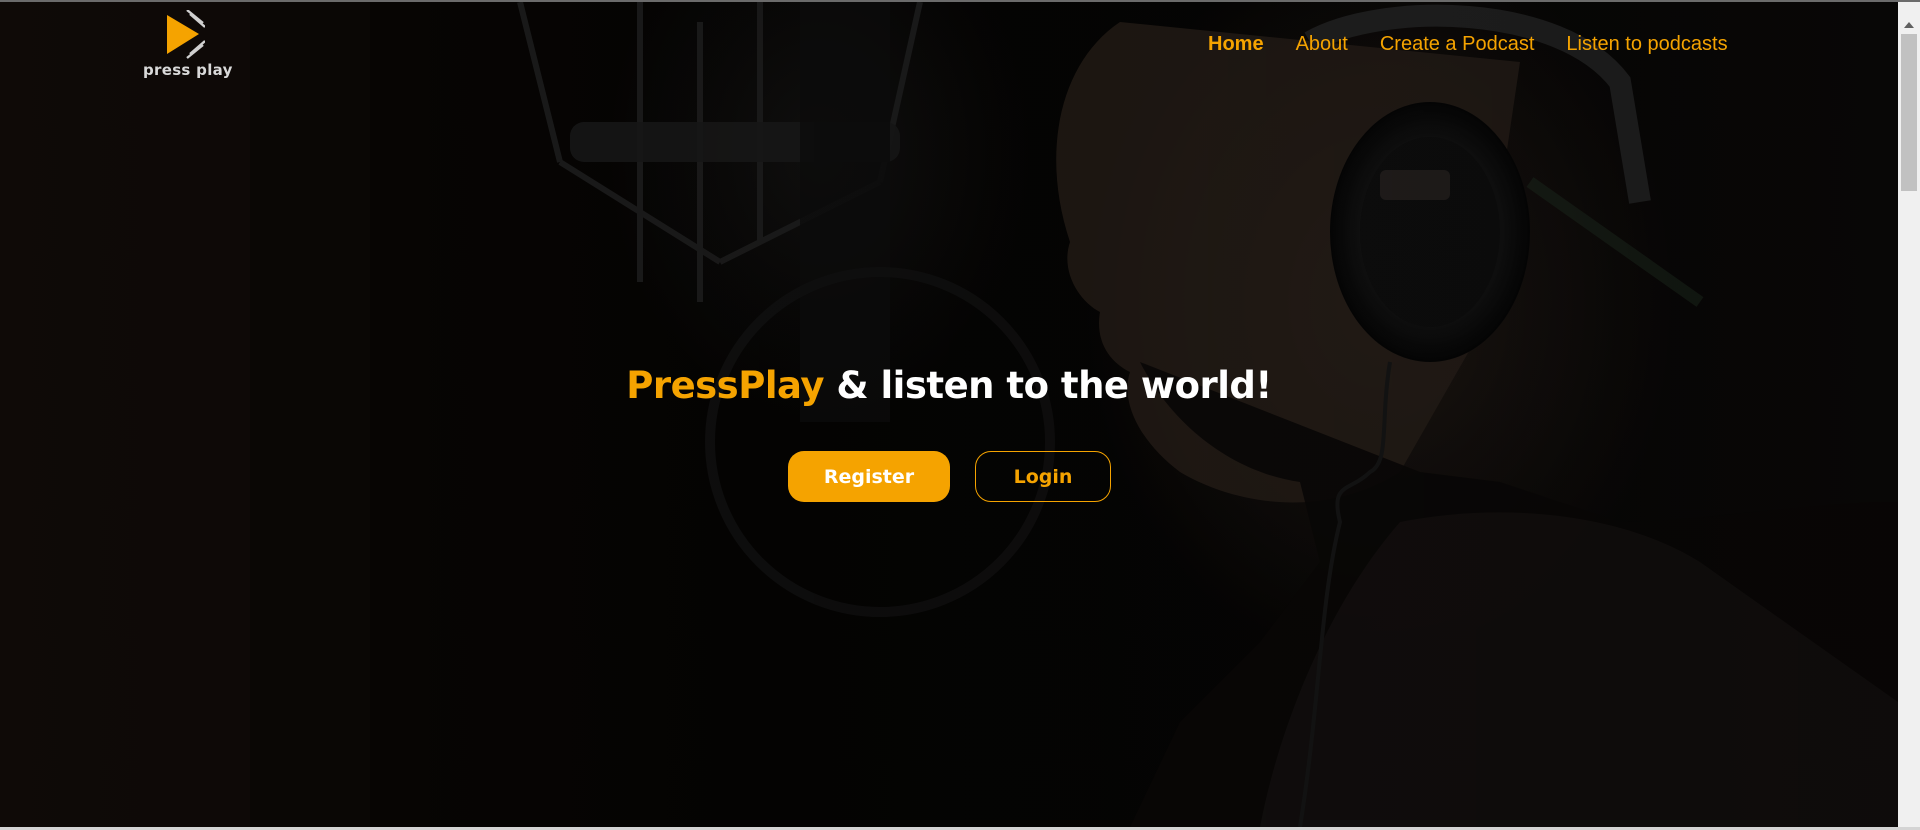  Describe the element at coordinates (1909, 112) in the screenshot. I see `scrollbar-thumb` at that location.